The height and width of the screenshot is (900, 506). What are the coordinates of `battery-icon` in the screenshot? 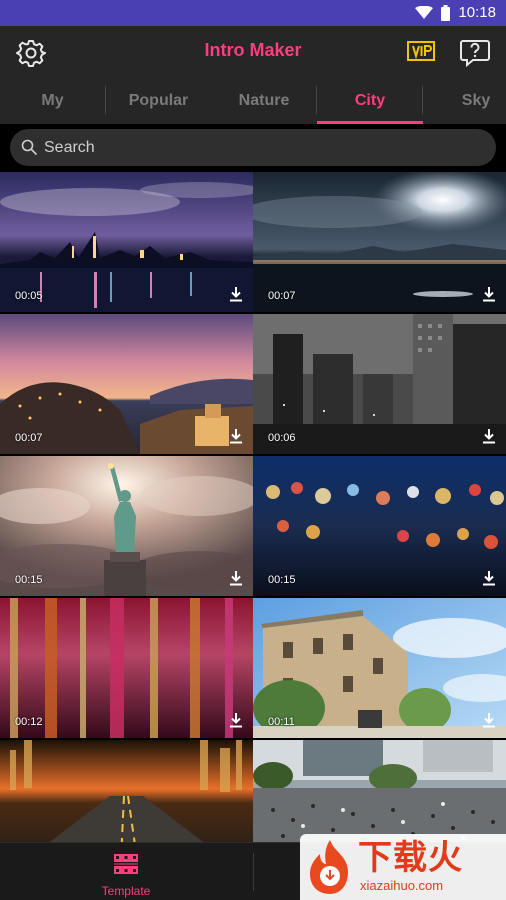 It's located at (446, 12).